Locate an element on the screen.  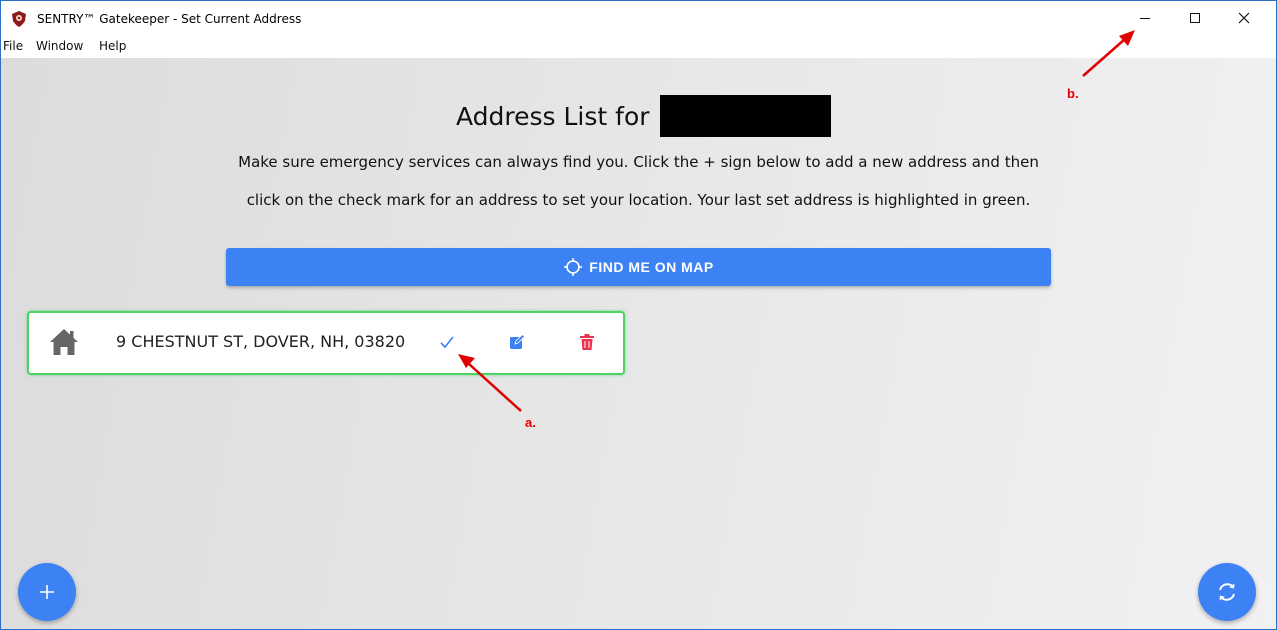
window-title: SENTRY™ Gatekeeper - Set Current Address is located at coordinates (169, 19).